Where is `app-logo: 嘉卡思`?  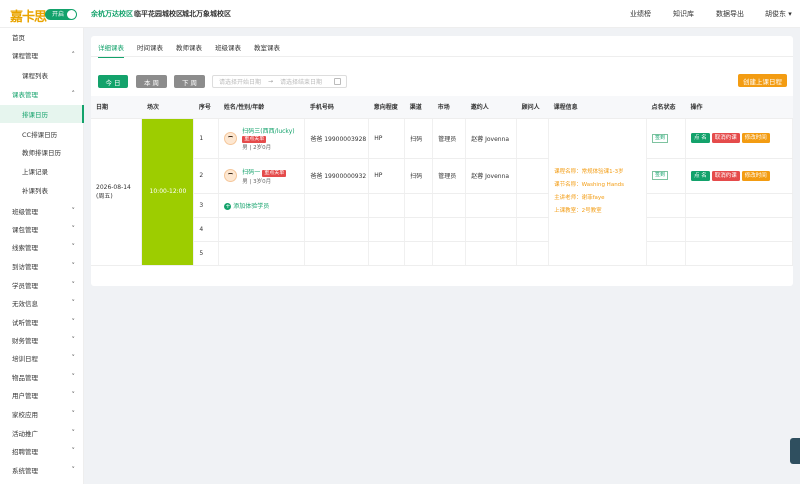
app-logo: 嘉卡思 is located at coordinates (28, 15).